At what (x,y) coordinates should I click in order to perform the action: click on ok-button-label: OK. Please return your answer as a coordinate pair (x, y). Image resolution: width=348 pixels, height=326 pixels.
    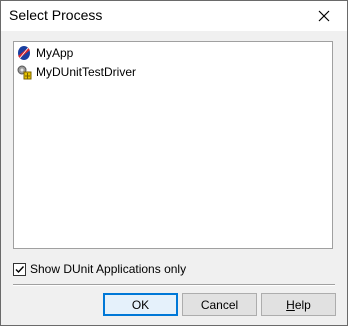
    Looking at the image, I should click on (140, 304).